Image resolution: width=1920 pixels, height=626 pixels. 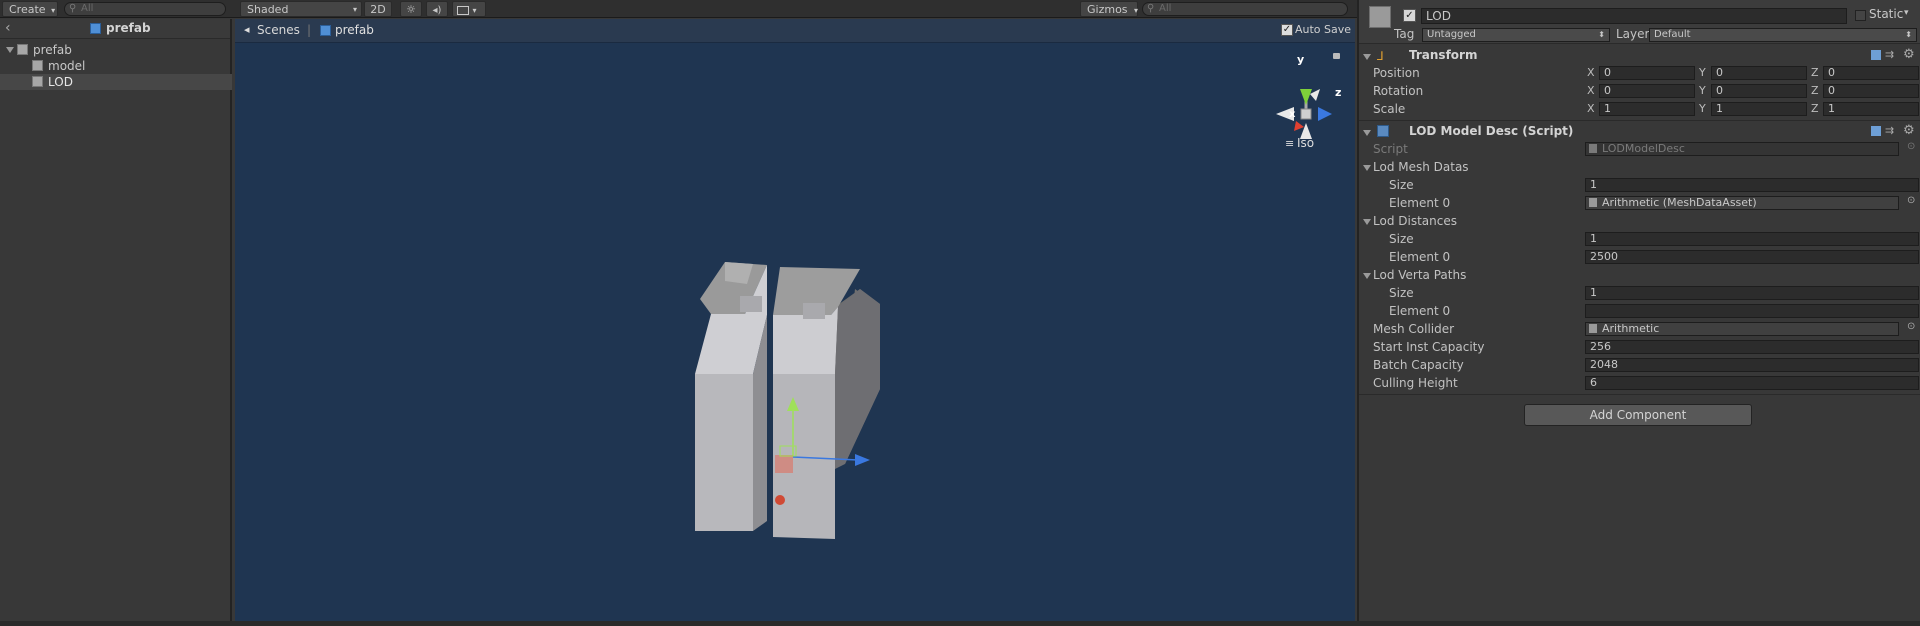 I want to click on breadcrumb-scenes: Scenes, so click(x=278, y=30).